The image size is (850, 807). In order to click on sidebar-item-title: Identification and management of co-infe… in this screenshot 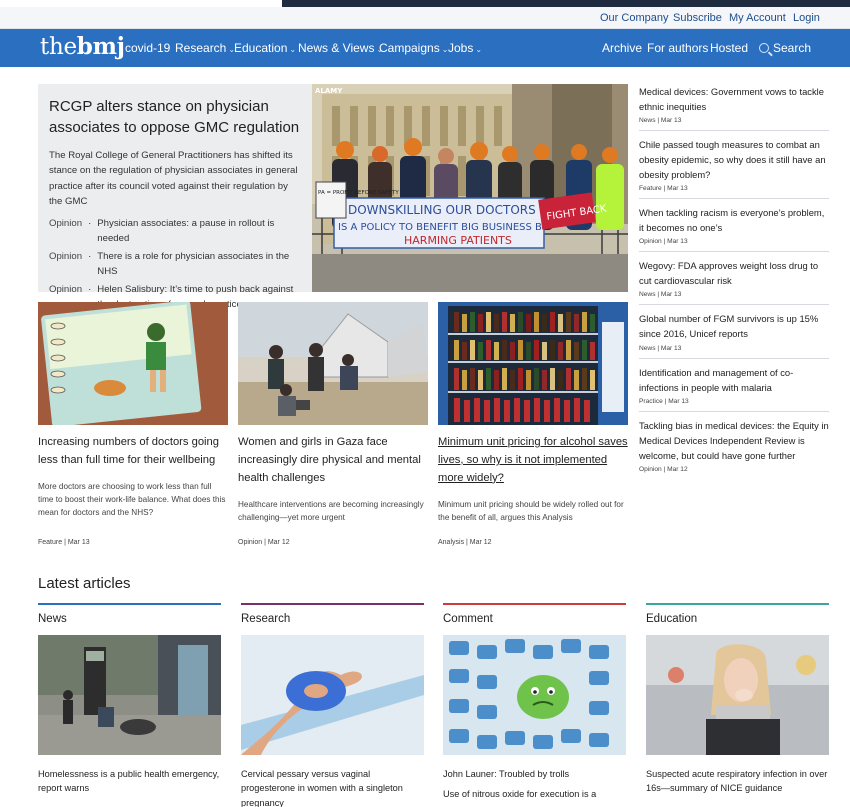, I will do `click(734, 380)`.